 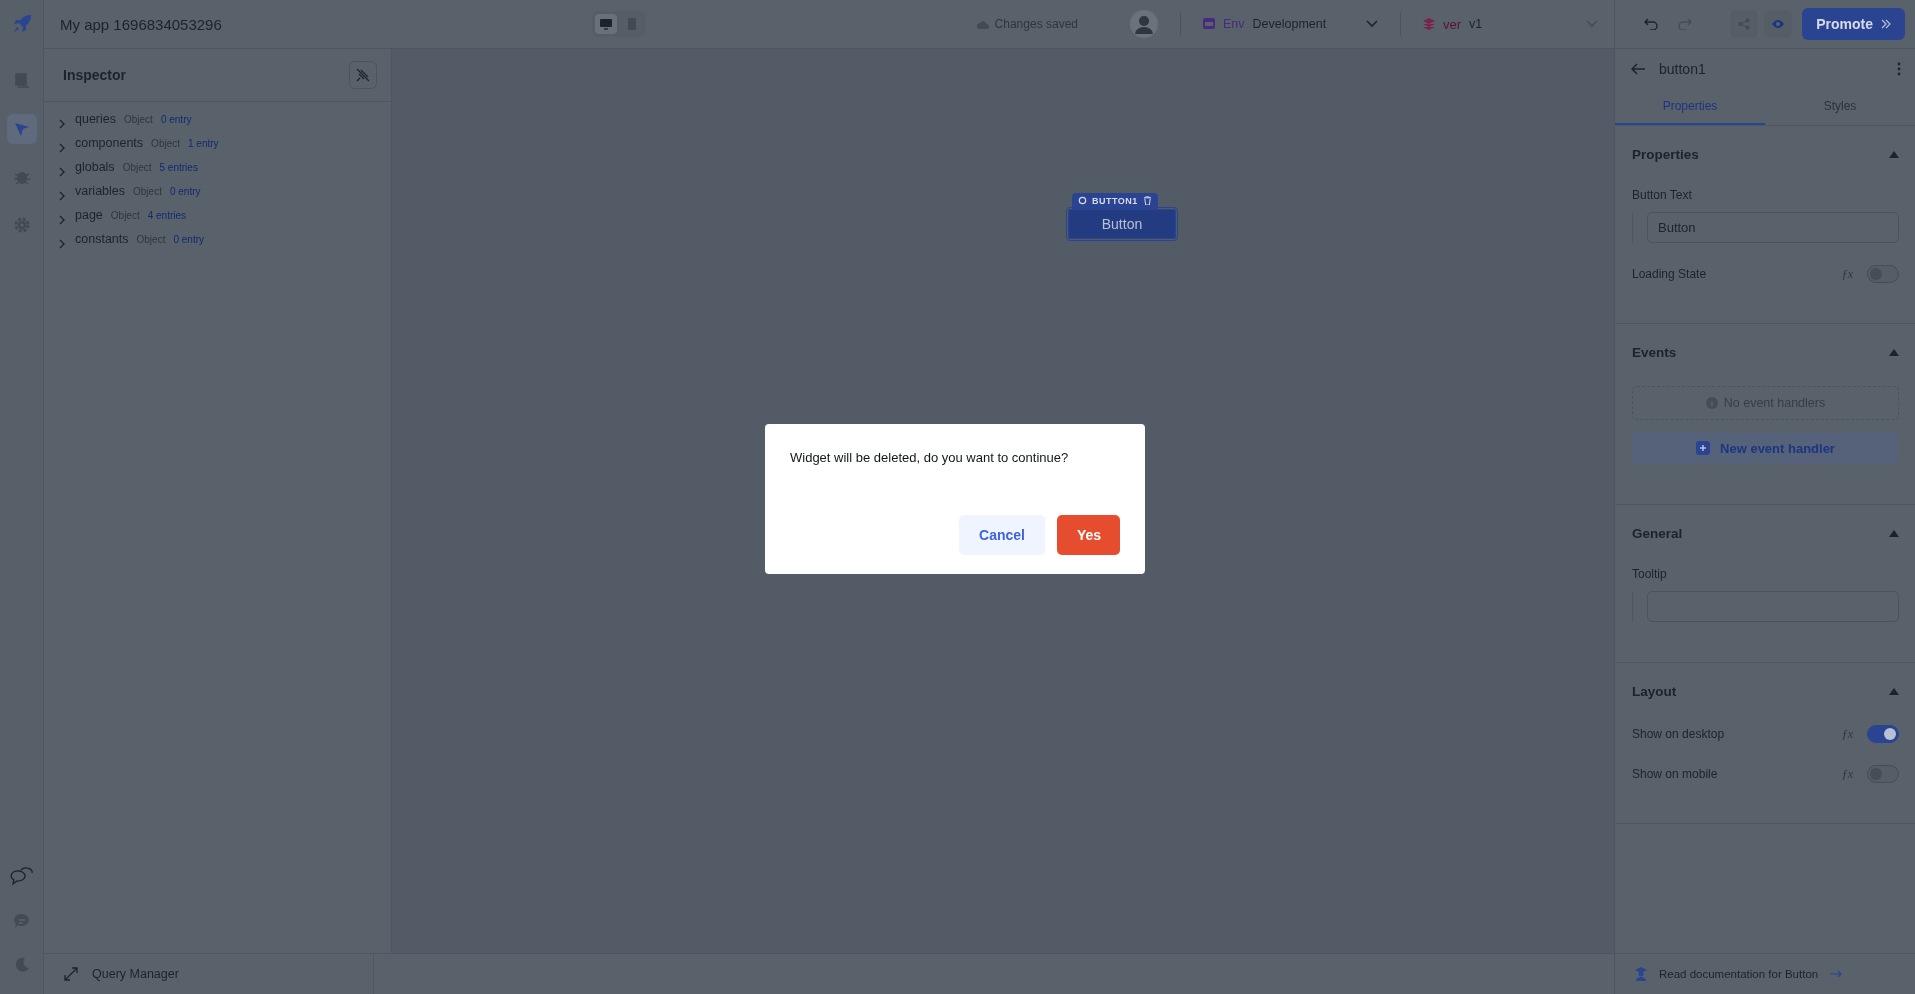 I want to click on chevron-down-icon, so click(x=1372, y=24).